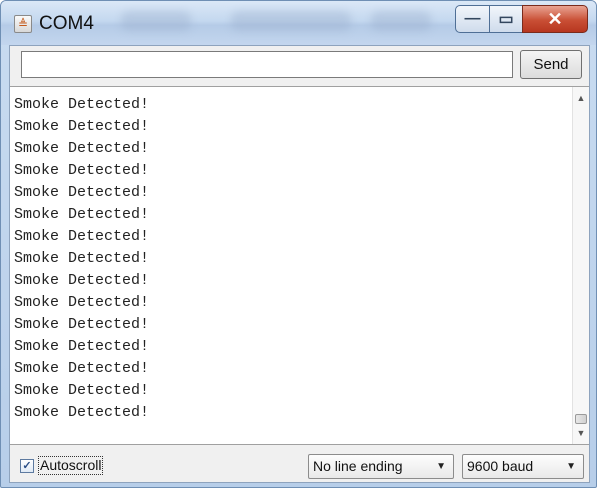 Image resolution: width=599 pixels, height=490 pixels. I want to click on scroll-down-icon: ▼, so click(581, 433).